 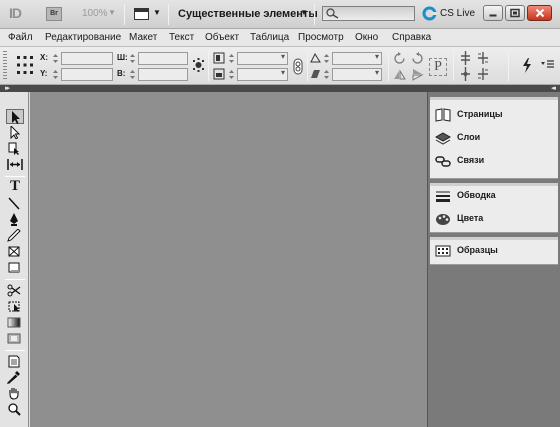 What do you see at coordinates (553, 88) in the screenshot?
I see `collapse-dock-icon: ◂◂` at bounding box center [553, 88].